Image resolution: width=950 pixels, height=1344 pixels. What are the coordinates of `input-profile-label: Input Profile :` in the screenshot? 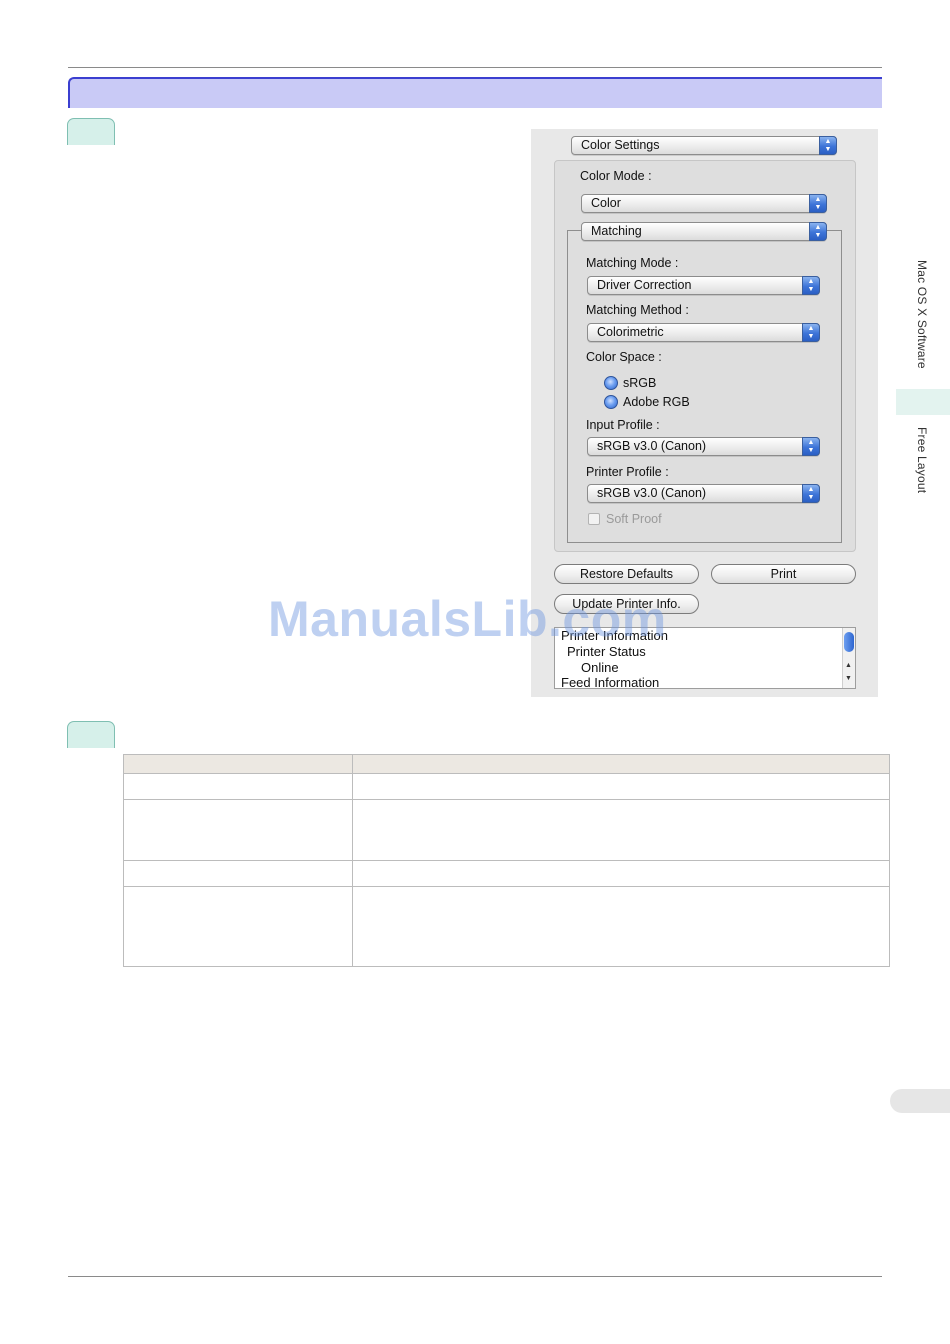 It's located at (623, 425).